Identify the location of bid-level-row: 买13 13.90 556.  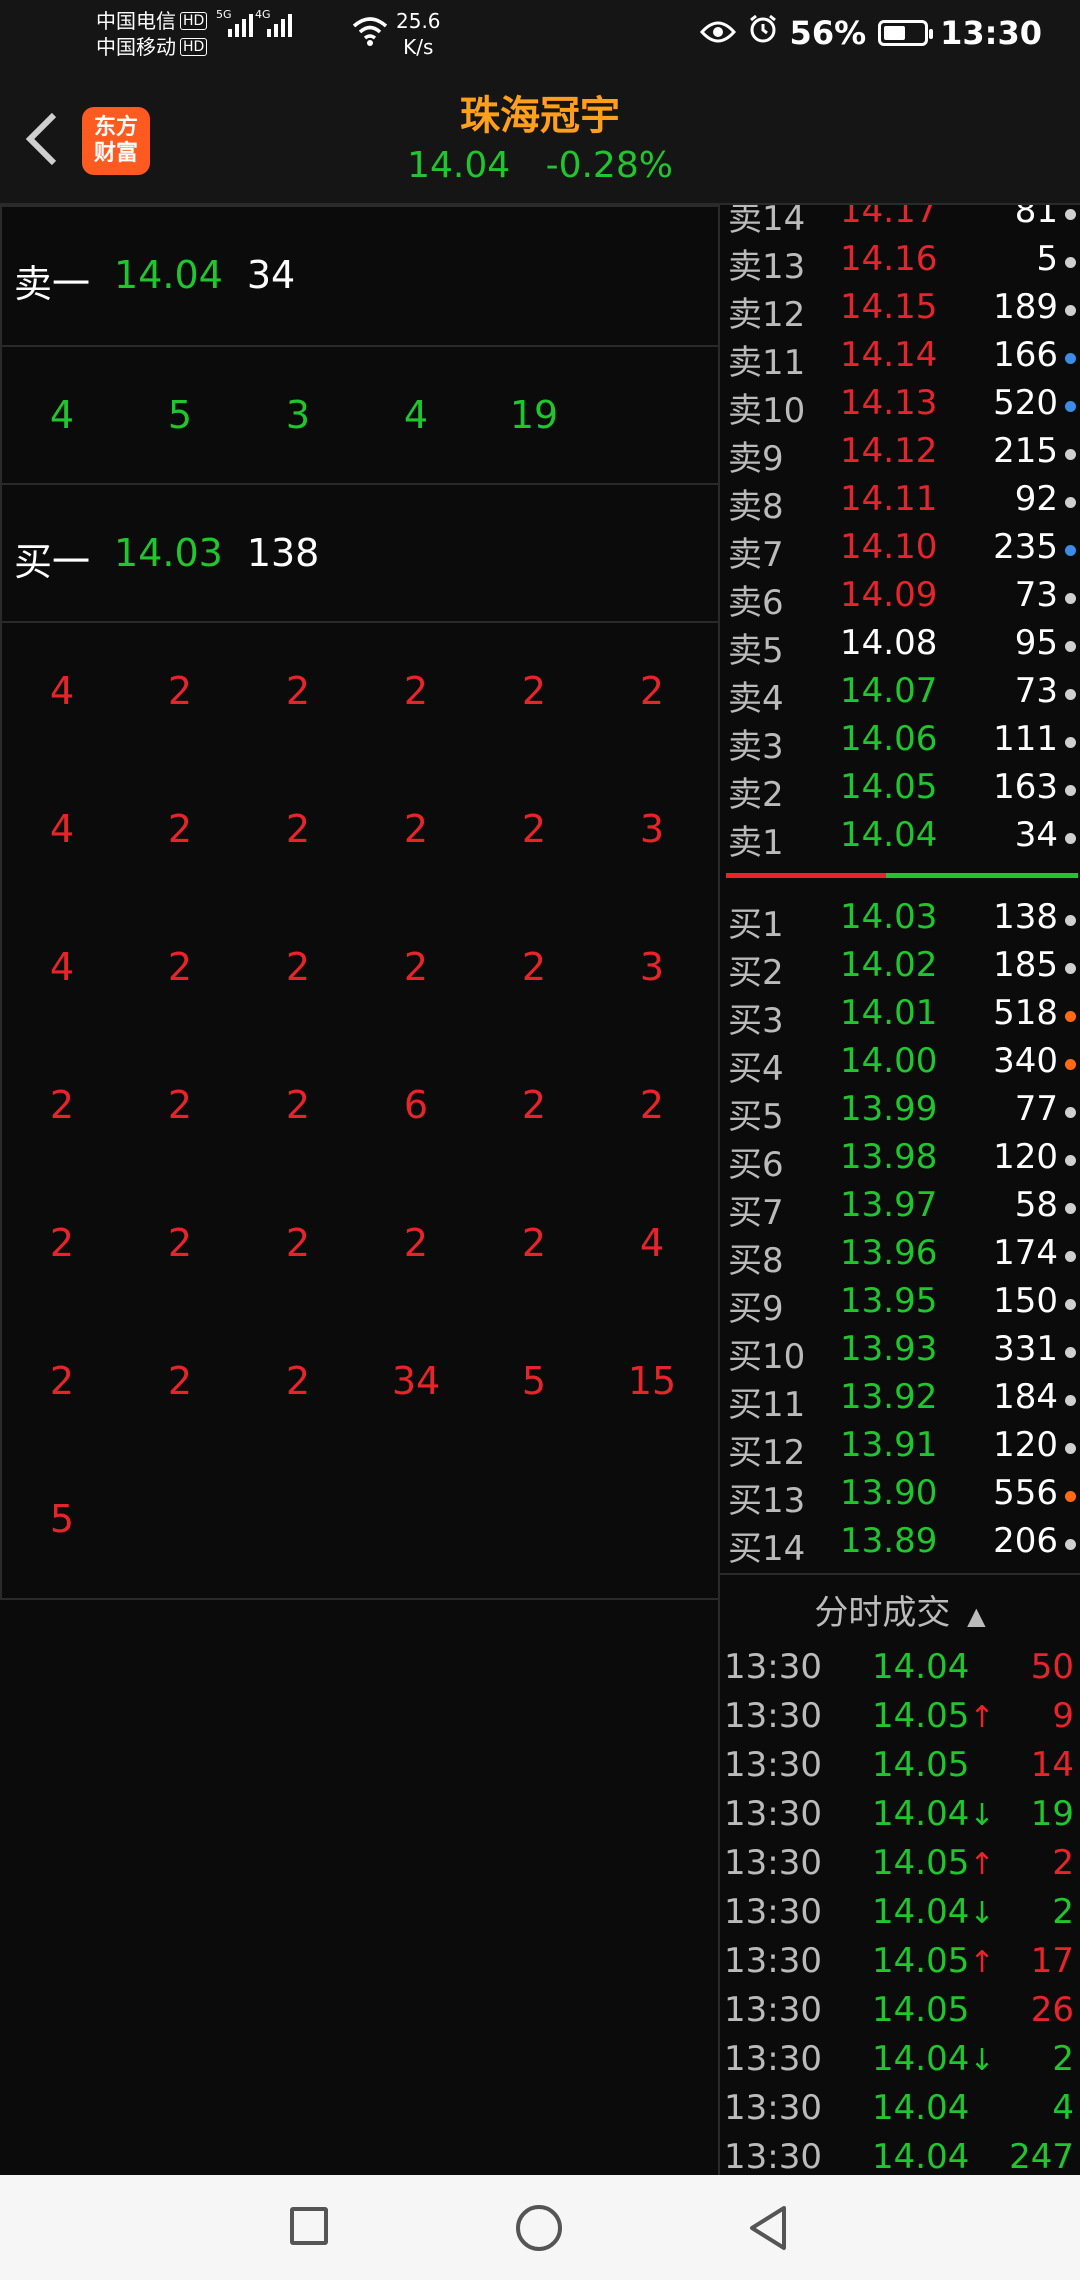
(904, 1497).